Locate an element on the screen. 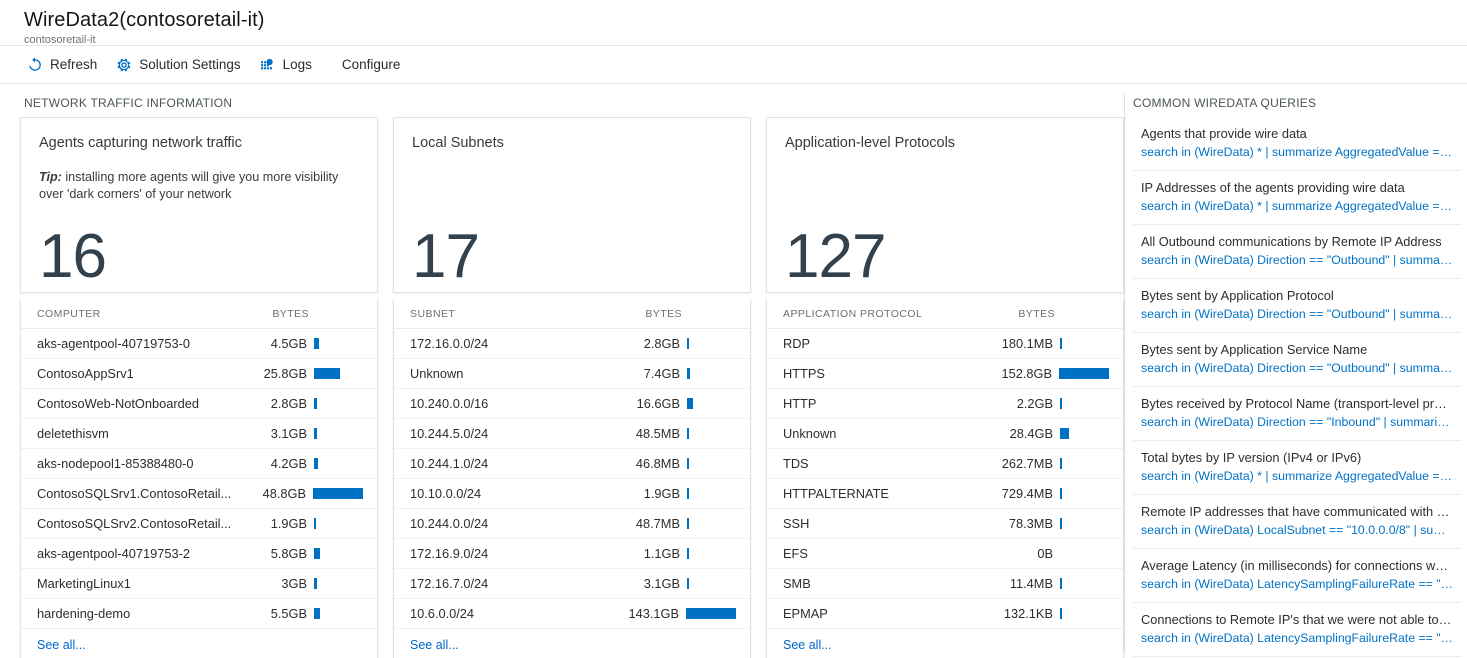 The height and width of the screenshot is (658, 1467). table-row: SSH 78.3MB is located at coordinates (945, 524).